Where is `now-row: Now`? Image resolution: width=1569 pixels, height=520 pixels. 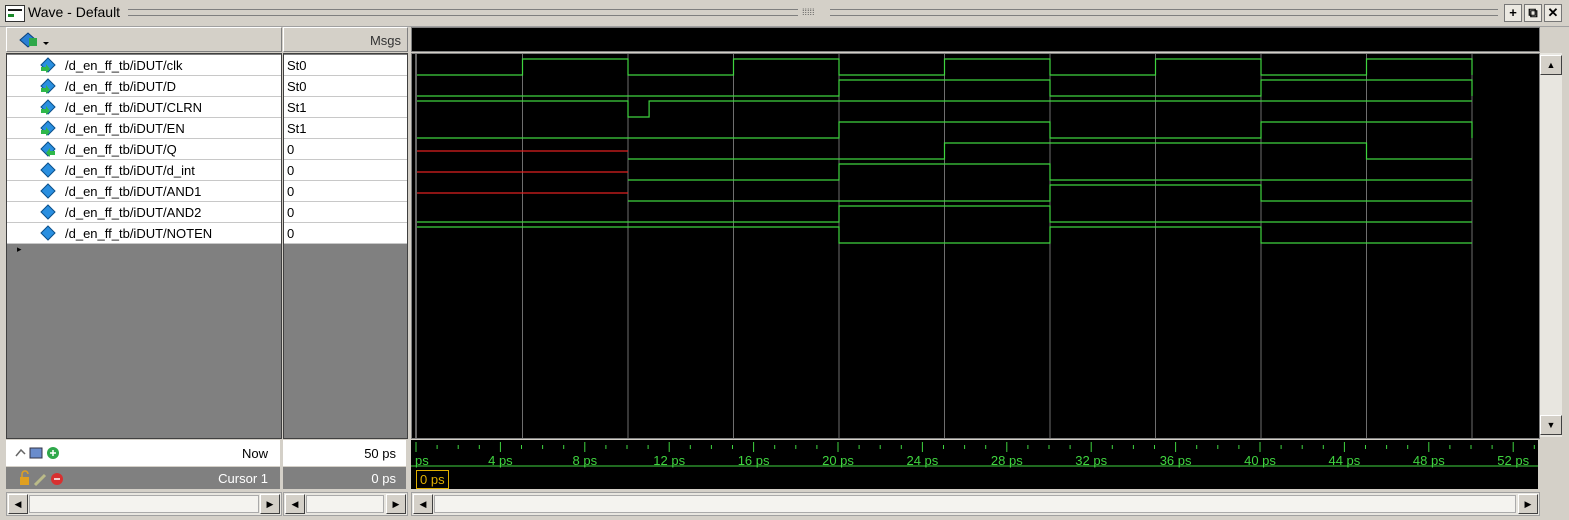
now-row: Now is located at coordinates (143, 453).